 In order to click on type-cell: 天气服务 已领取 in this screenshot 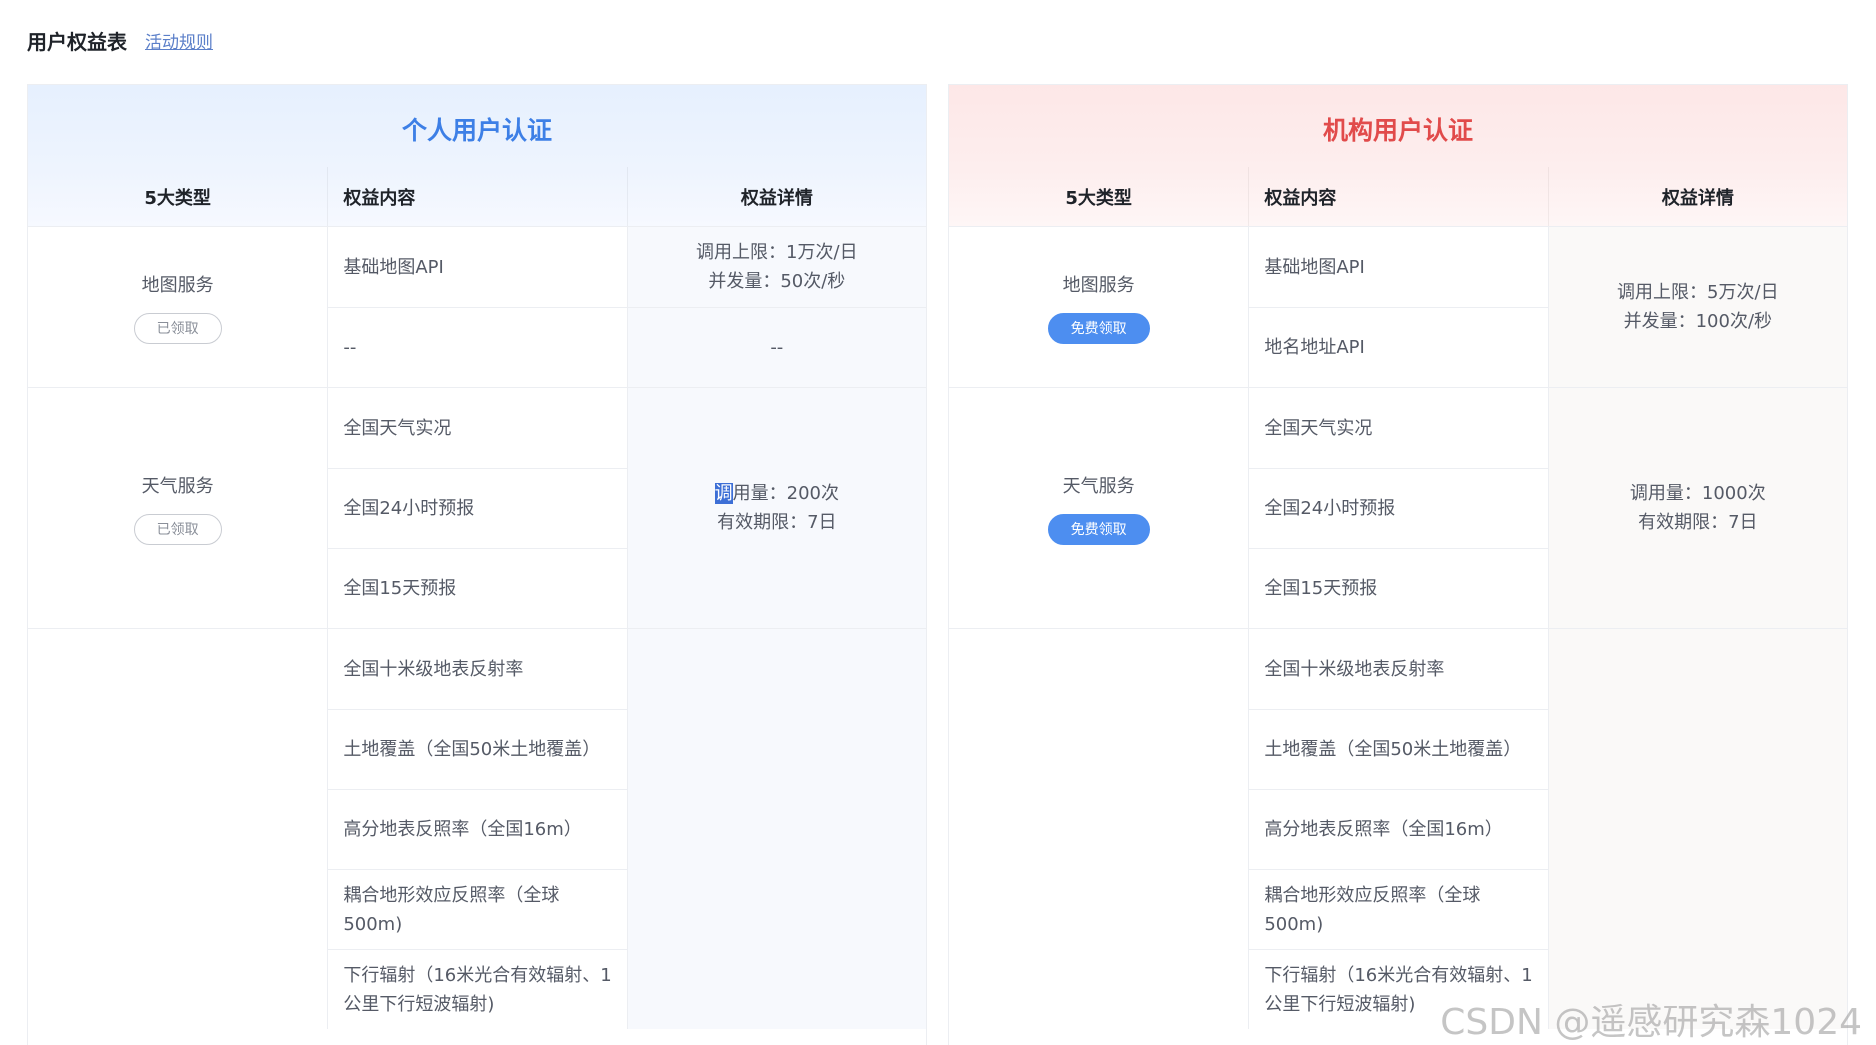, I will do `click(177, 508)`.